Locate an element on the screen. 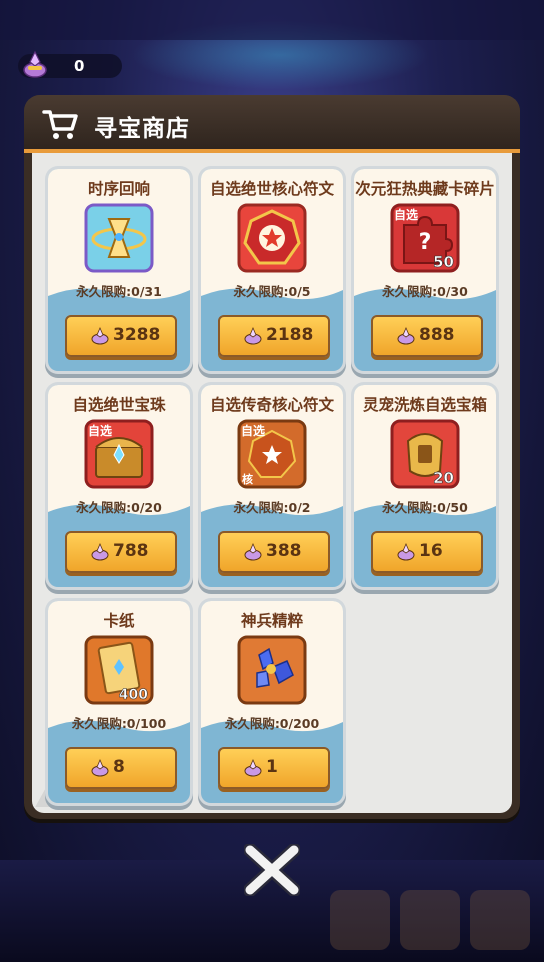 The width and height of the screenshot is (544, 962). price-value: 788 is located at coordinates (131, 551).